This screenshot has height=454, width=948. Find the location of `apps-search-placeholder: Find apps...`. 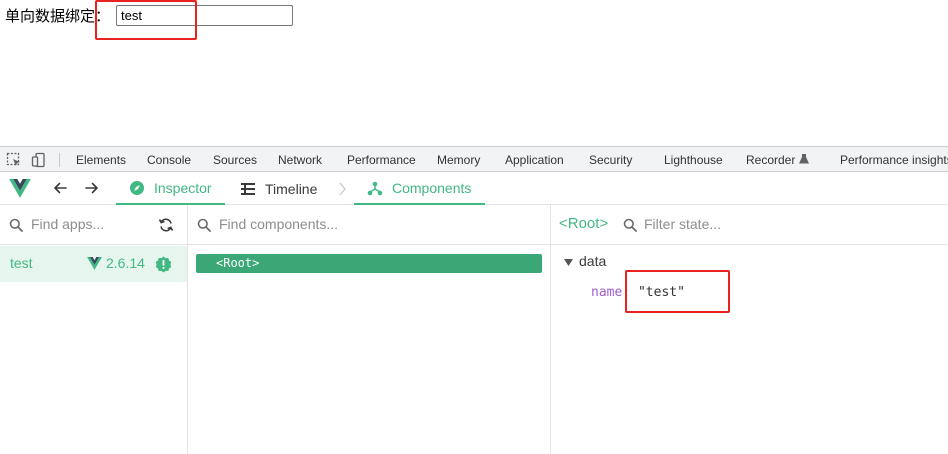

apps-search-placeholder: Find apps... is located at coordinates (68, 224).